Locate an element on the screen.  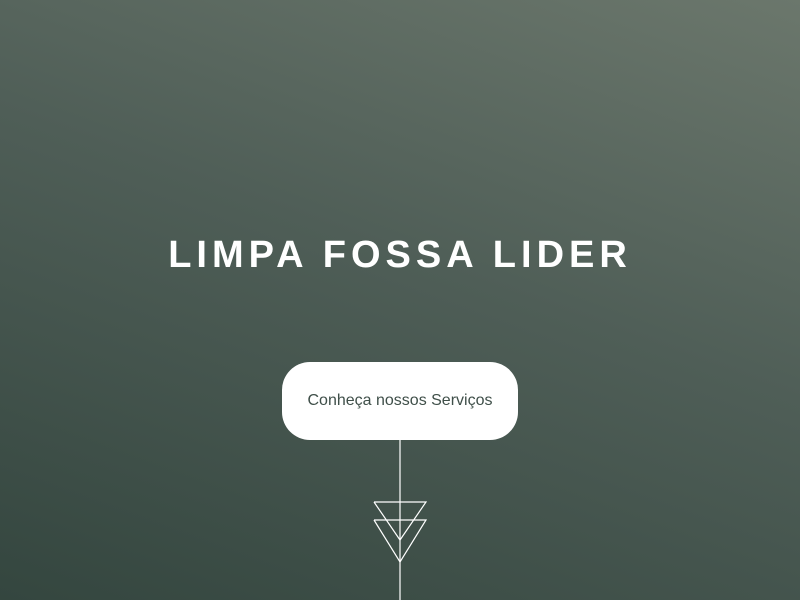
services-cta-label: Conheça nossos Serviços is located at coordinates (400, 400).